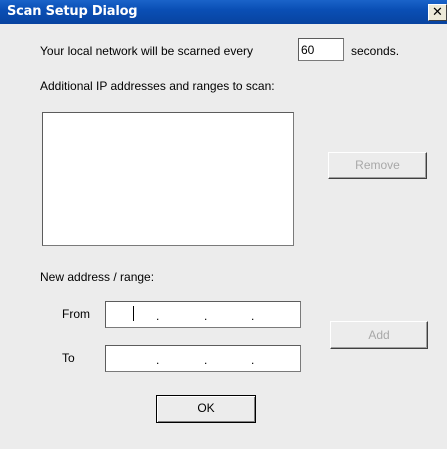  I want to click on add-button: Add, so click(379, 335).